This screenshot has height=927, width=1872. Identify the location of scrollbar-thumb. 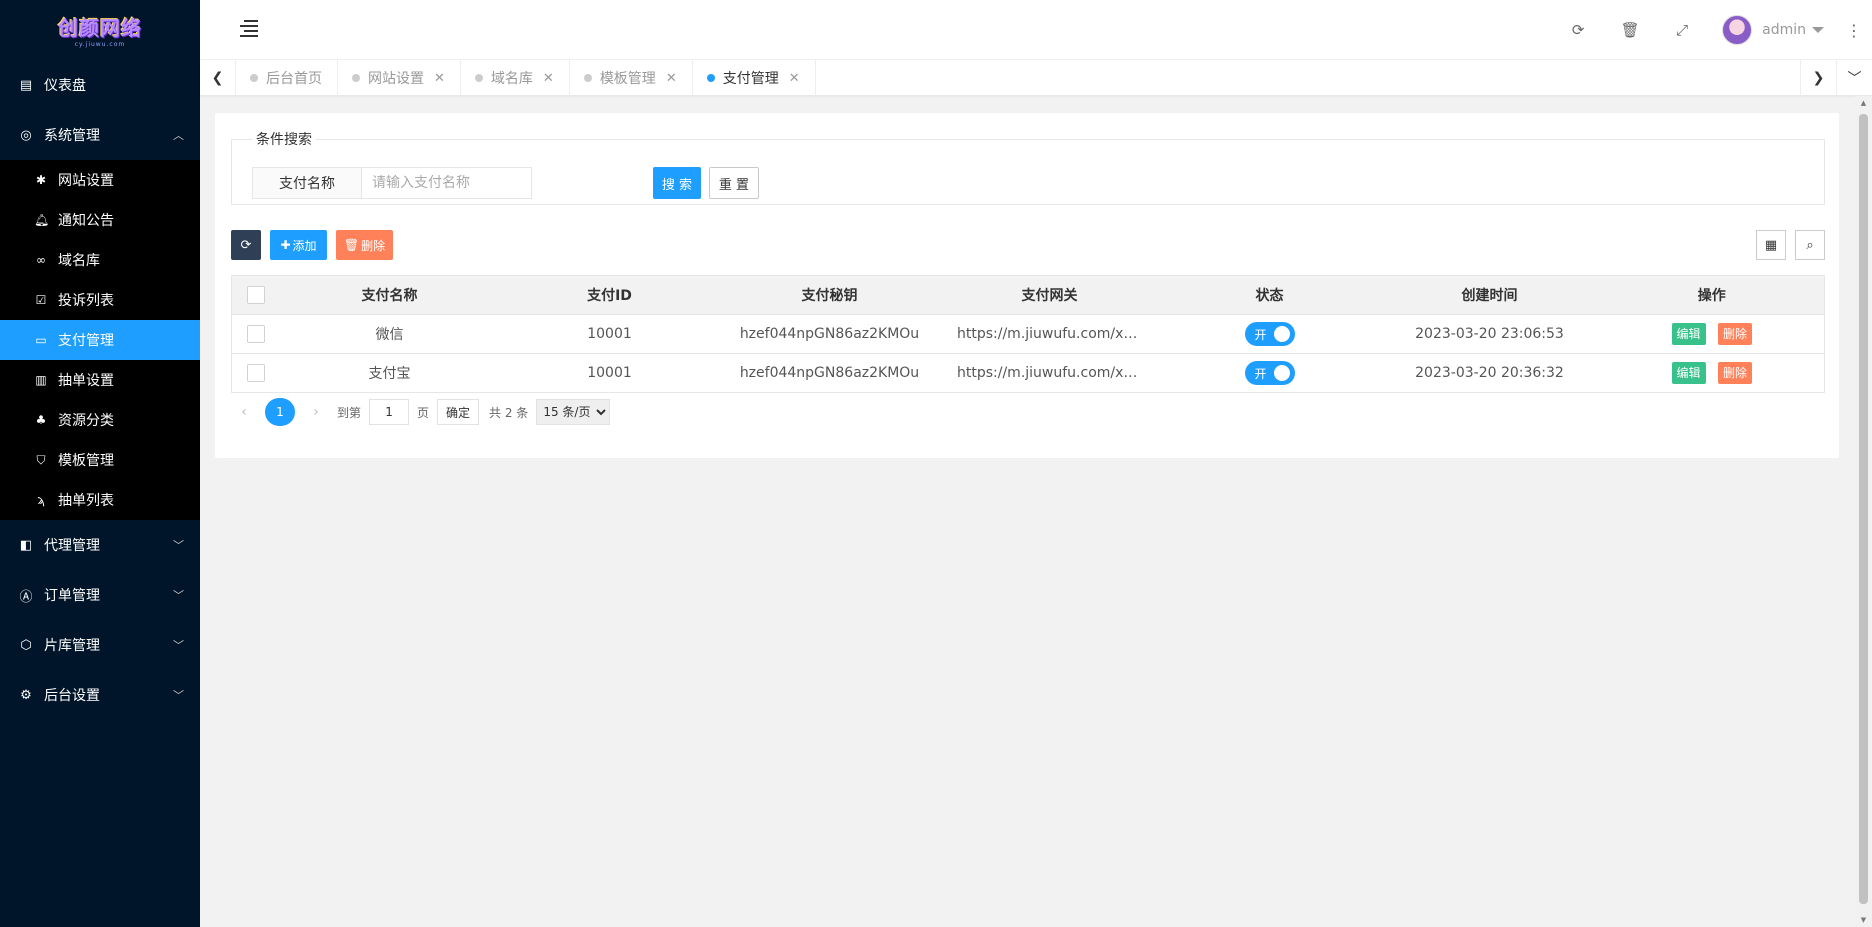
(1863, 509).